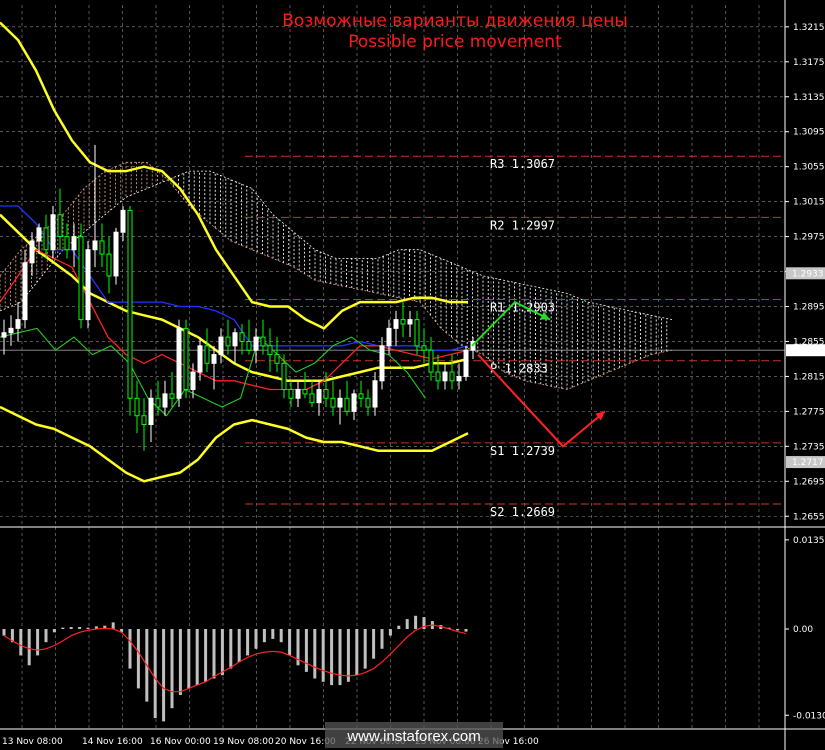  I want to click on y-tick-label: 1.2815, so click(809, 377).